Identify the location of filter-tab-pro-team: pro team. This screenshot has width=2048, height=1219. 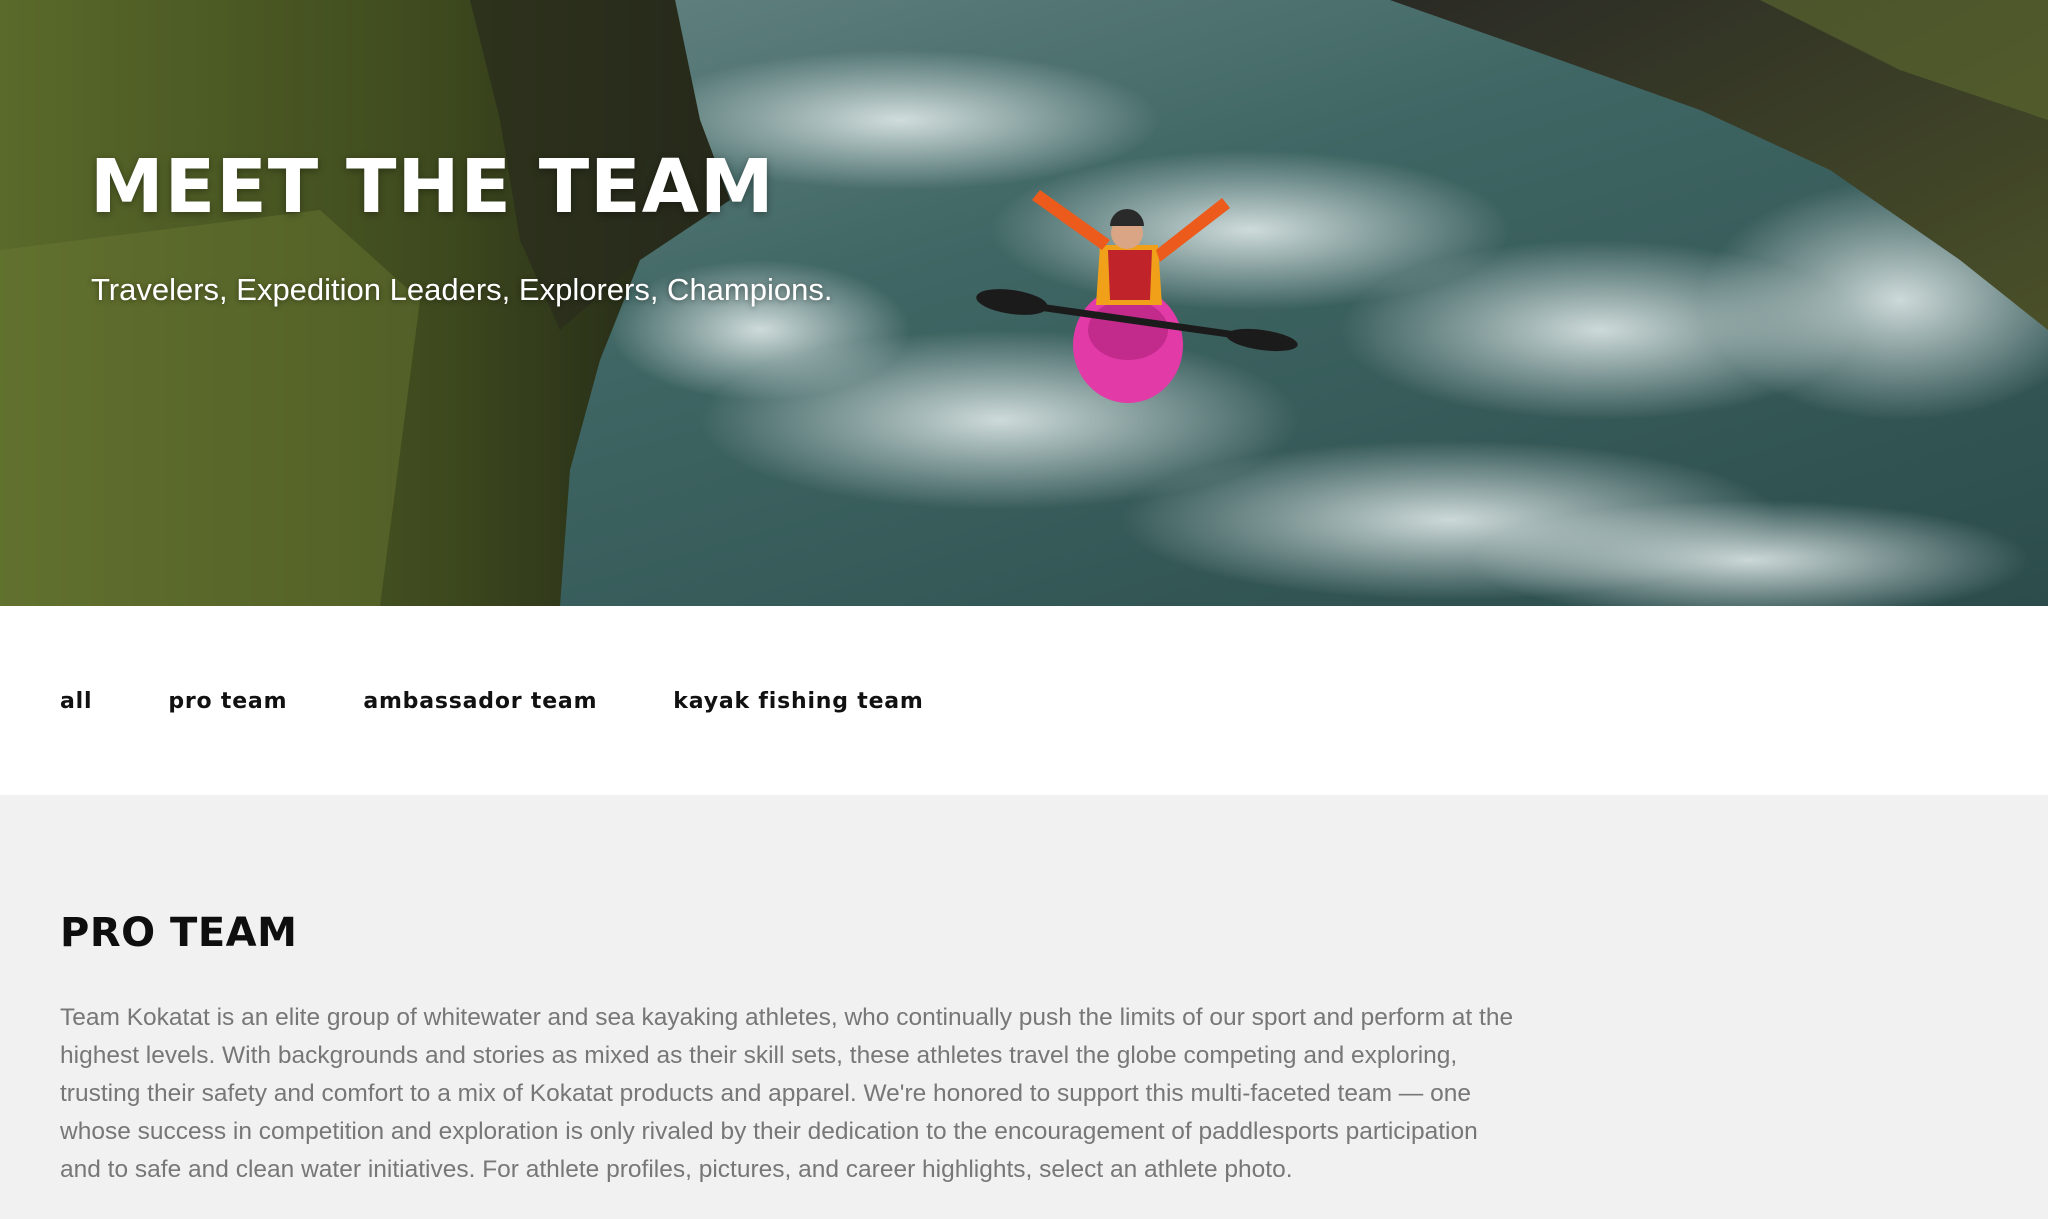
(227, 701).